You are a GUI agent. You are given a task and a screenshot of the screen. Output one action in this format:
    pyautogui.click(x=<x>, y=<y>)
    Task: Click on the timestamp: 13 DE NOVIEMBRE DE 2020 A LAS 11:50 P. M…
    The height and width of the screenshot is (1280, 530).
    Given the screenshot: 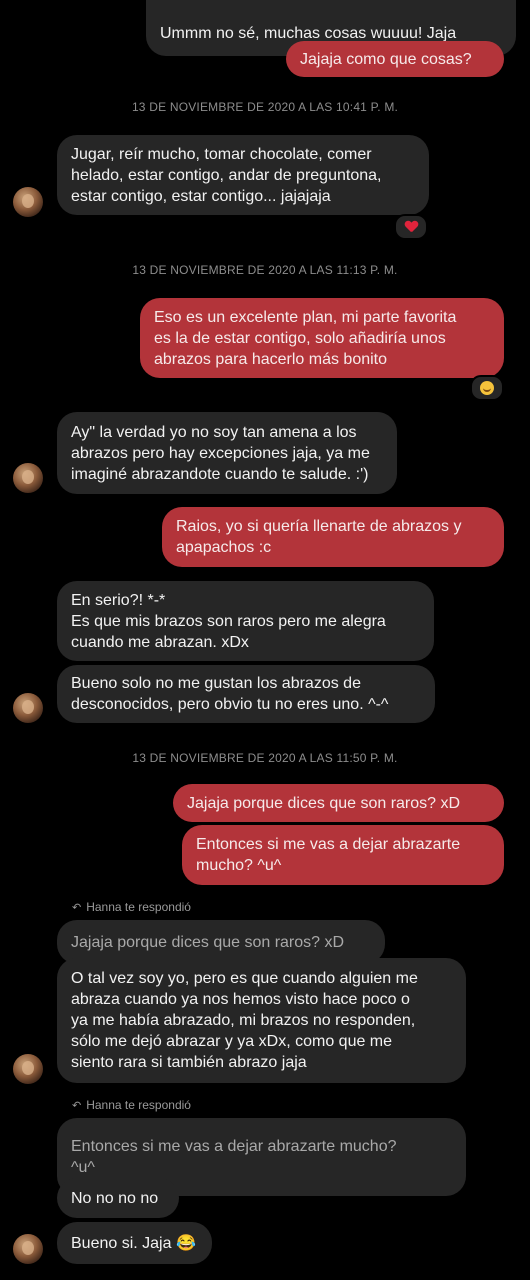 What is the action you would take?
    pyautogui.click(x=265, y=758)
    